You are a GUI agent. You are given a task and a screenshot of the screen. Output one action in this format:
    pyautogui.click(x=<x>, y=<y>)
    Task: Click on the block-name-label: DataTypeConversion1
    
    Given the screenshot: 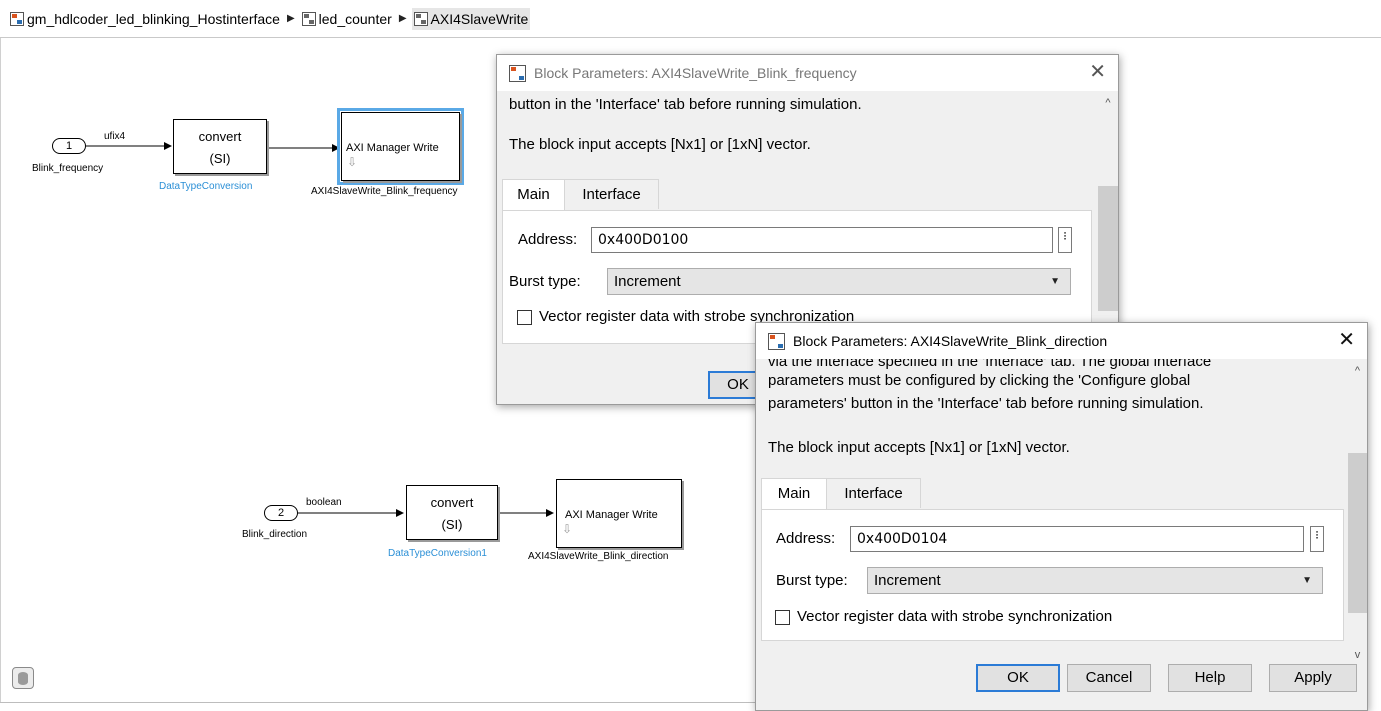 What is the action you would take?
    pyautogui.click(x=437, y=553)
    